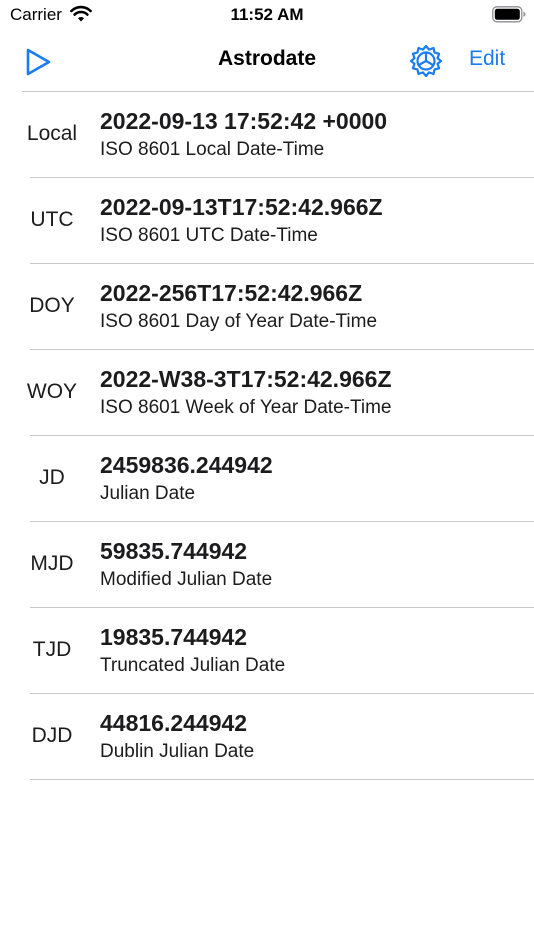 The width and height of the screenshot is (534, 950). What do you see at coordinates (174, 551) in the screenshot?
I see `row-value: 59835.744942` at bounding box center [174, 551].